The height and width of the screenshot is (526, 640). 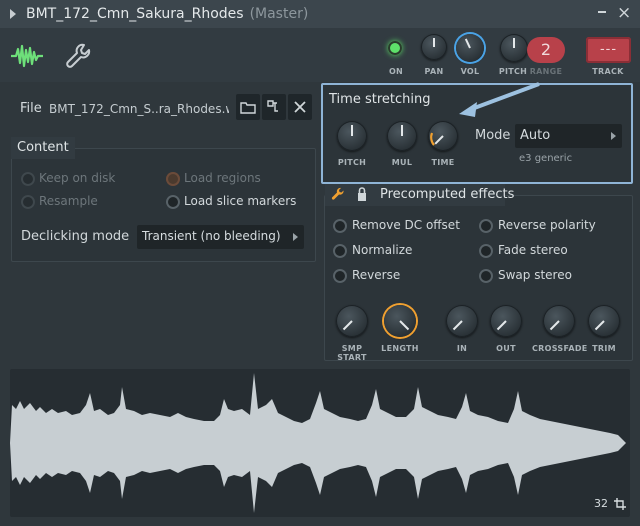 What do you see at coordinates (486, 226) in the screenshot?
I see `reverse-polarity-radio` at bounding box center [486, 226].